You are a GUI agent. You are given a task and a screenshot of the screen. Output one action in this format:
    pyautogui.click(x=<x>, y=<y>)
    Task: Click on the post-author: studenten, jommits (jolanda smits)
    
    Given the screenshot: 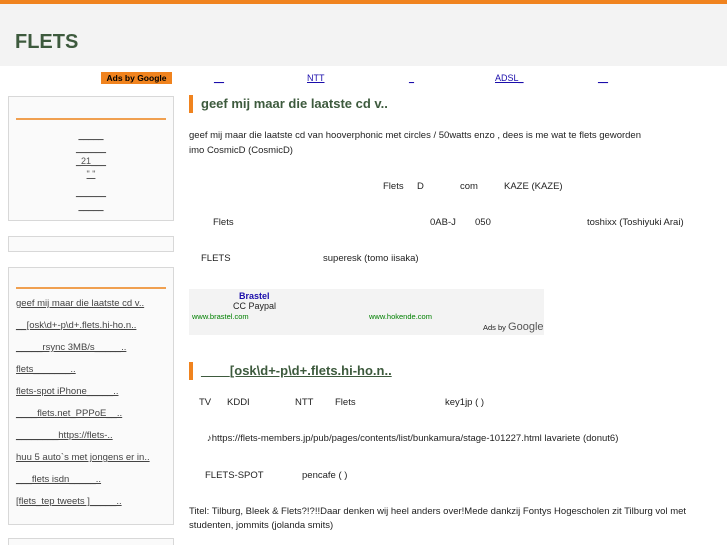 What is the action you would take?
    pyautogui.click(x=261, y=525)
    